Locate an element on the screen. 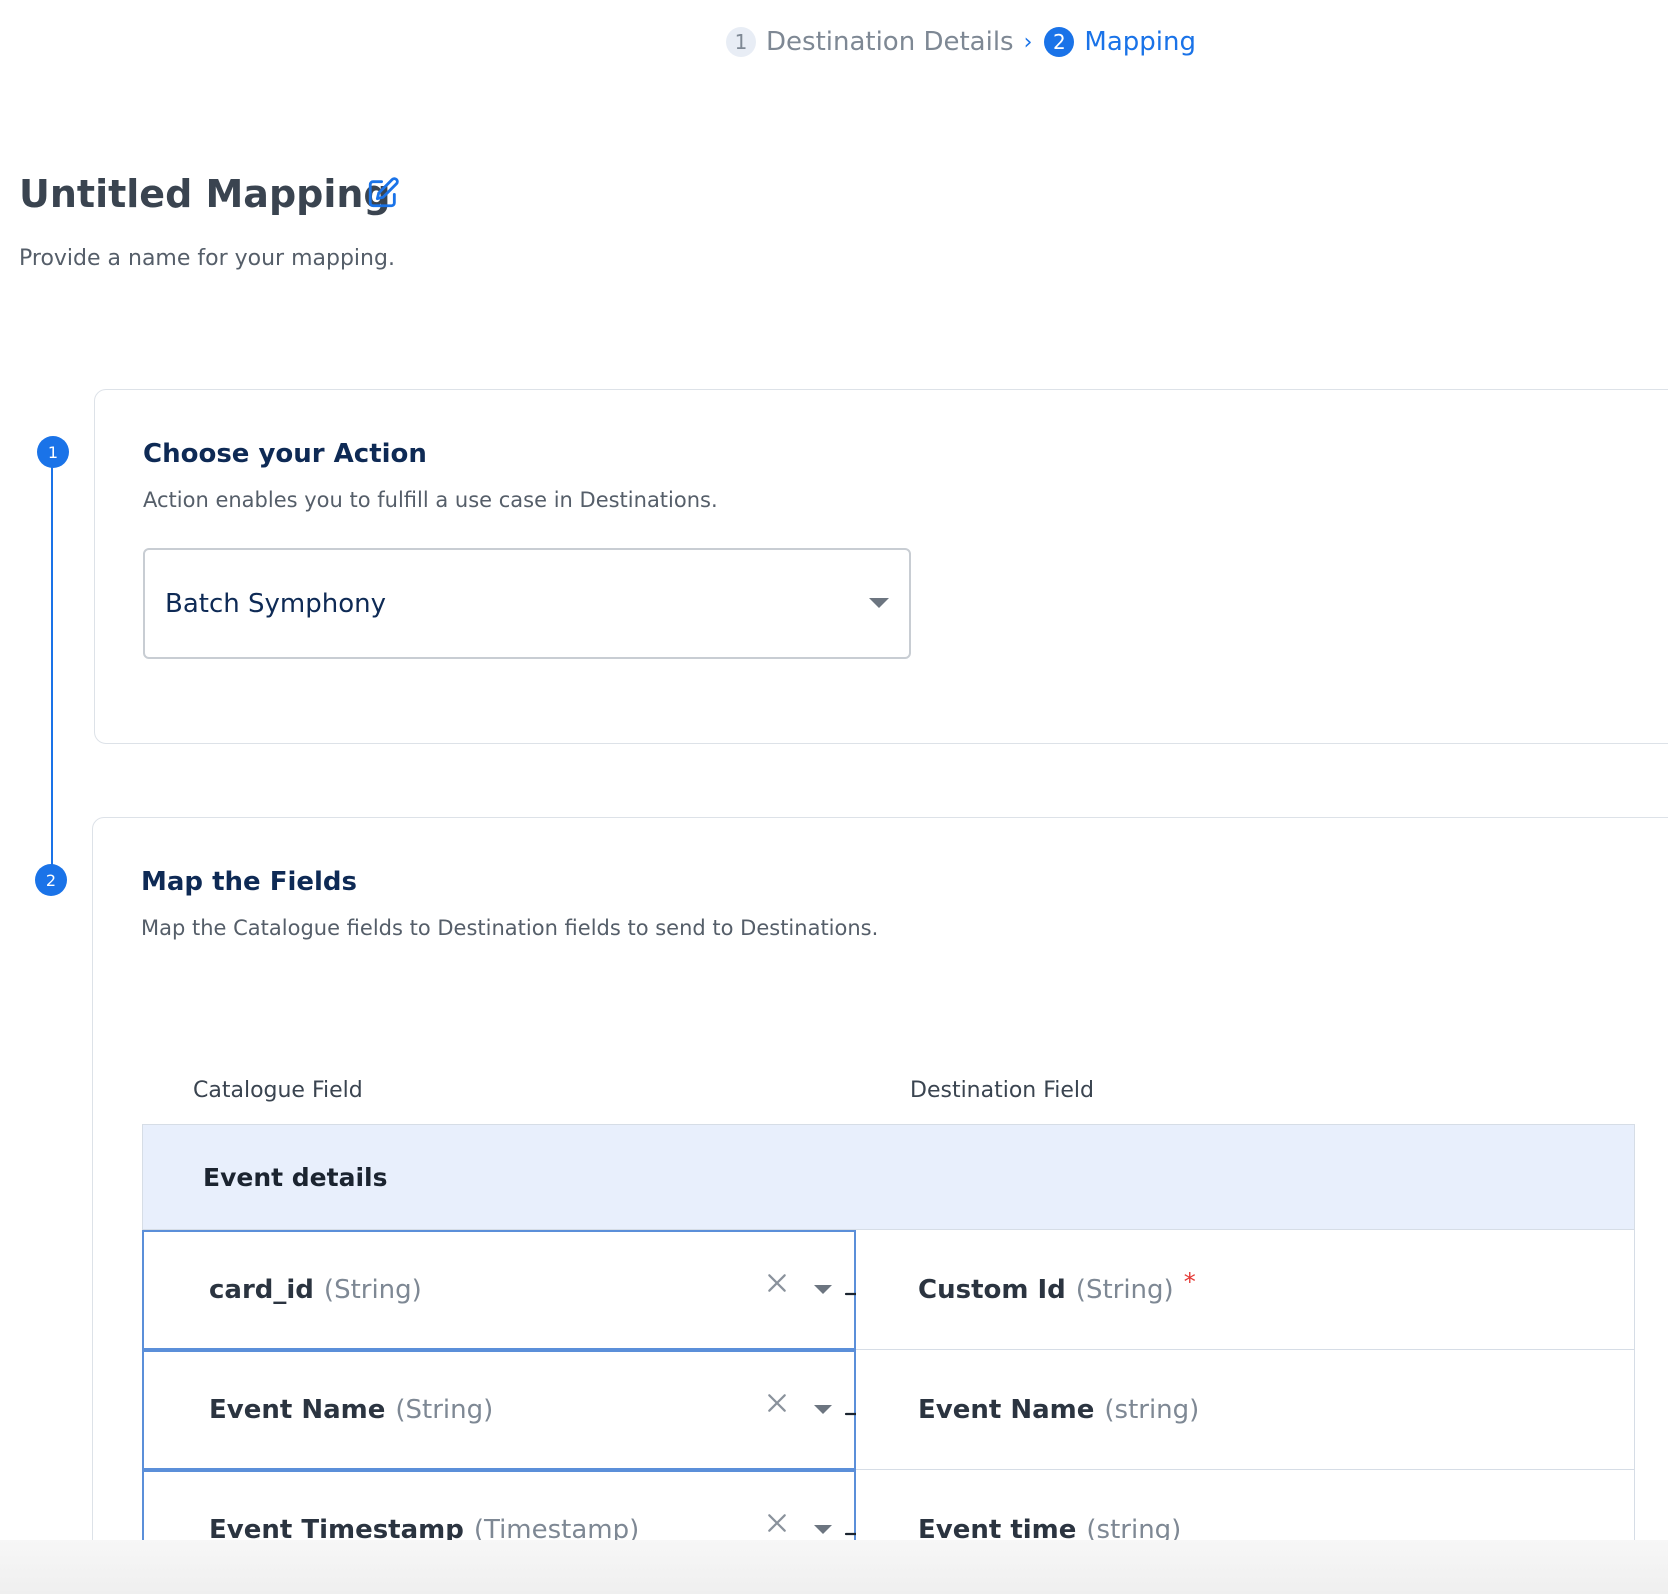 This screenshot has width=1668, height=1594. timeline-step-2: 2 is located at coordinates (51, 880).